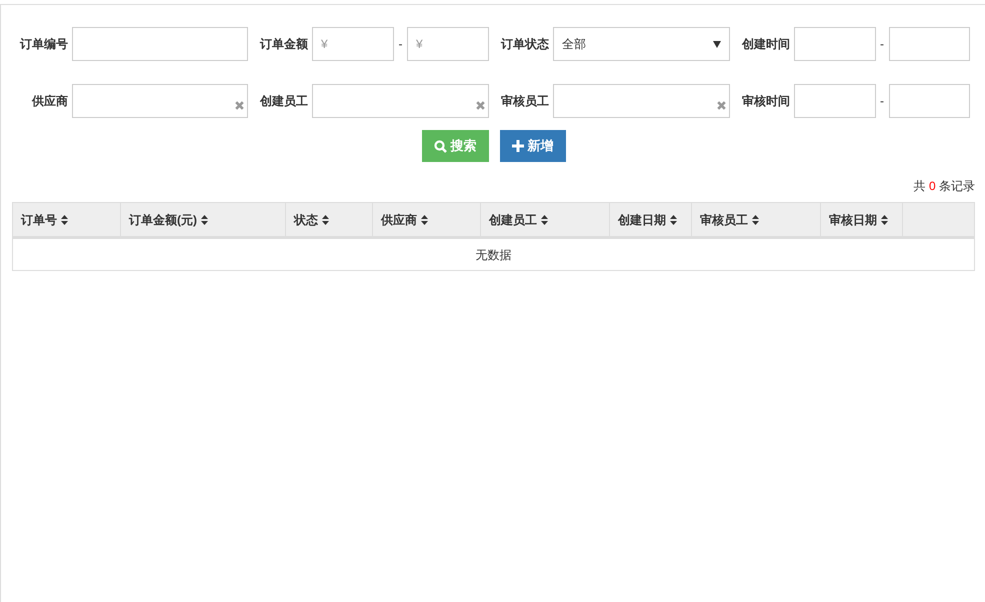 The image size is (985, 602). What do you see at coordinates (493, 254) in the screenshot?
I see `empty-message: 无数据` at bounding box center [493, 254].